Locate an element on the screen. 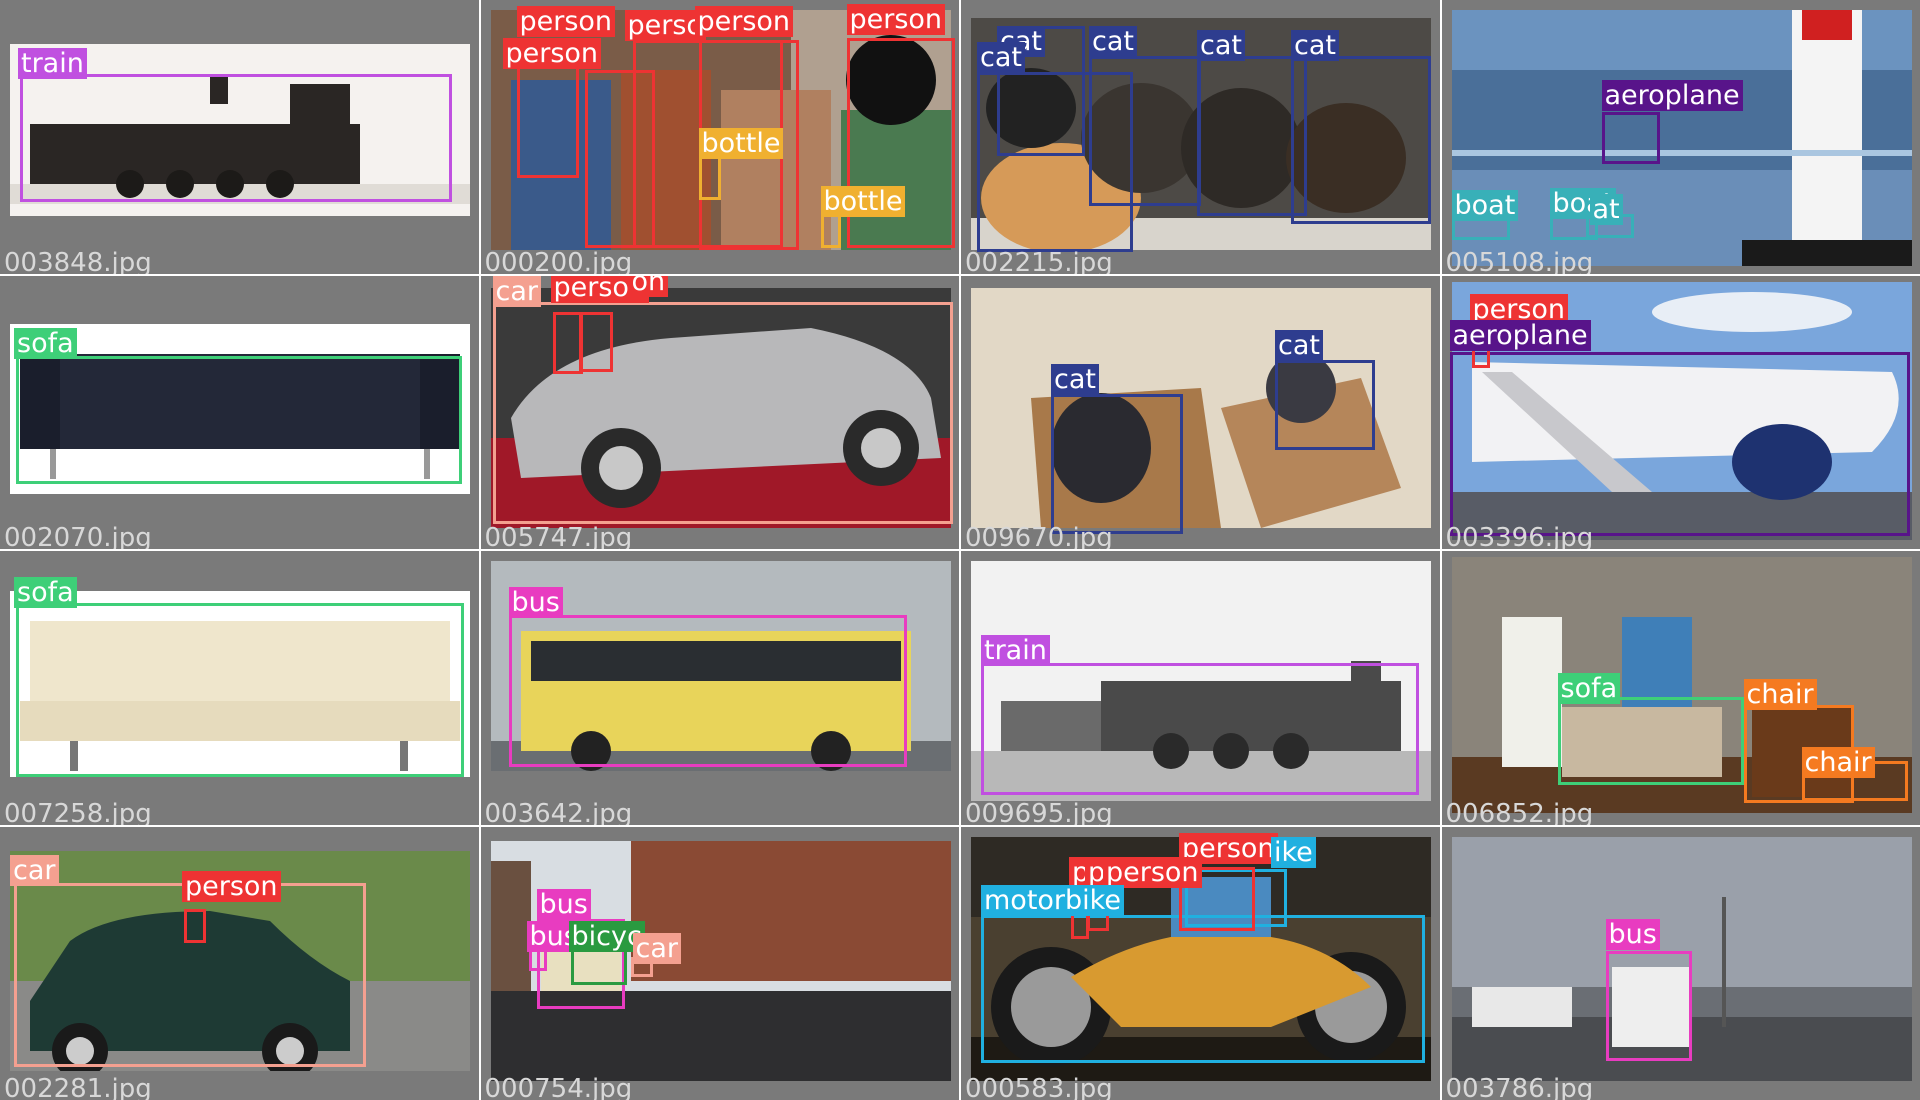 The width and height of the screenshot is (1920, 1100). filename: 000754.jpg is located at coordinates (558, 1087).